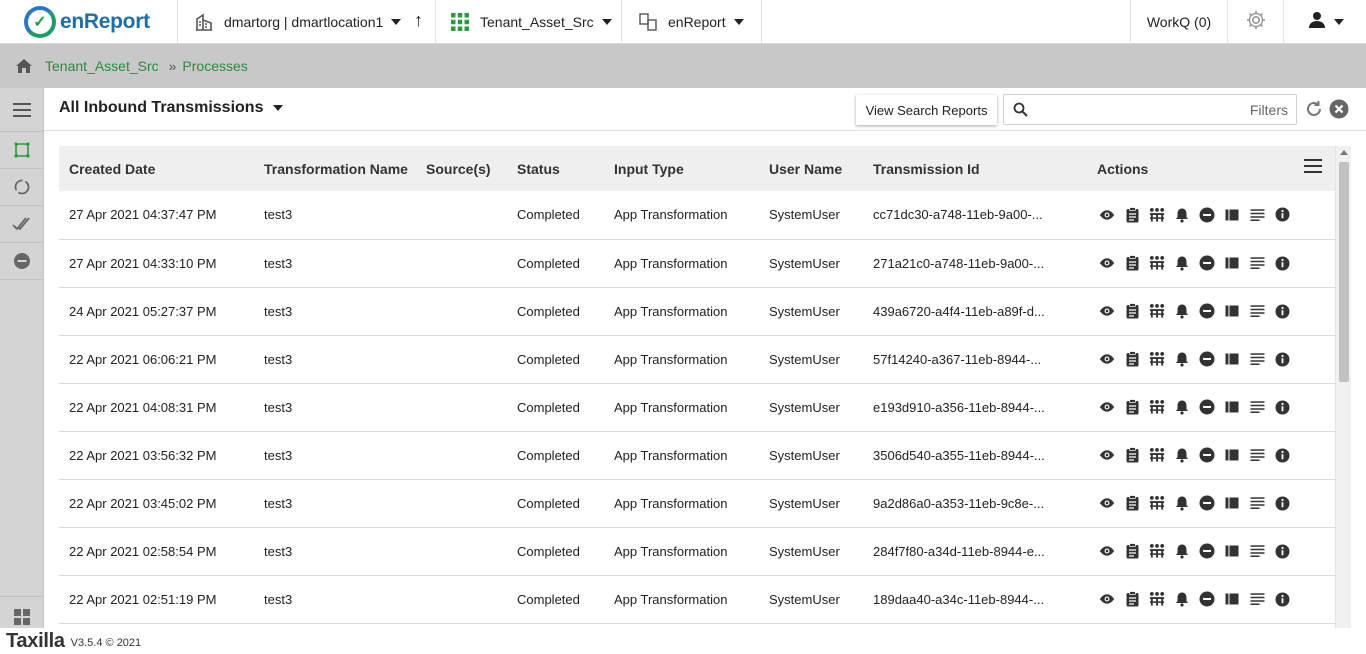 This screenshot has width=1366, height=654. I want to click on arrow-up-icon: ↑, so click(418, 20).